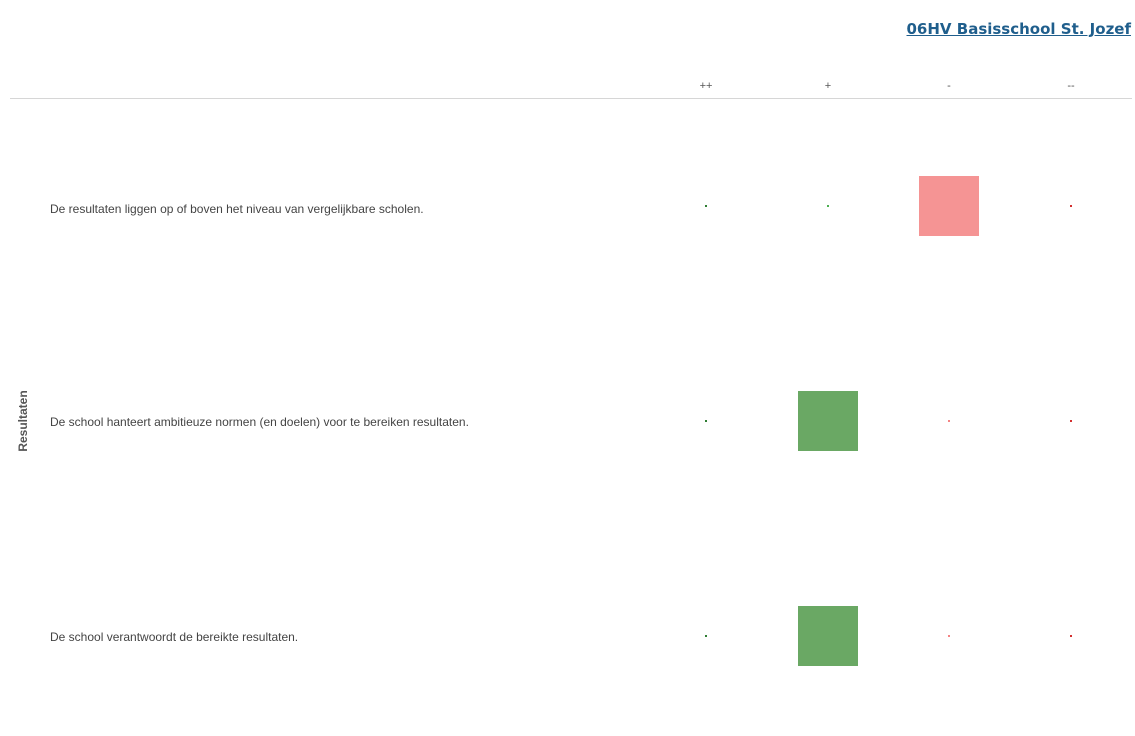 The height and width of the screenshot is (736, 1135). I want to click on cell-mark-row2-plus, so click(828, 421).